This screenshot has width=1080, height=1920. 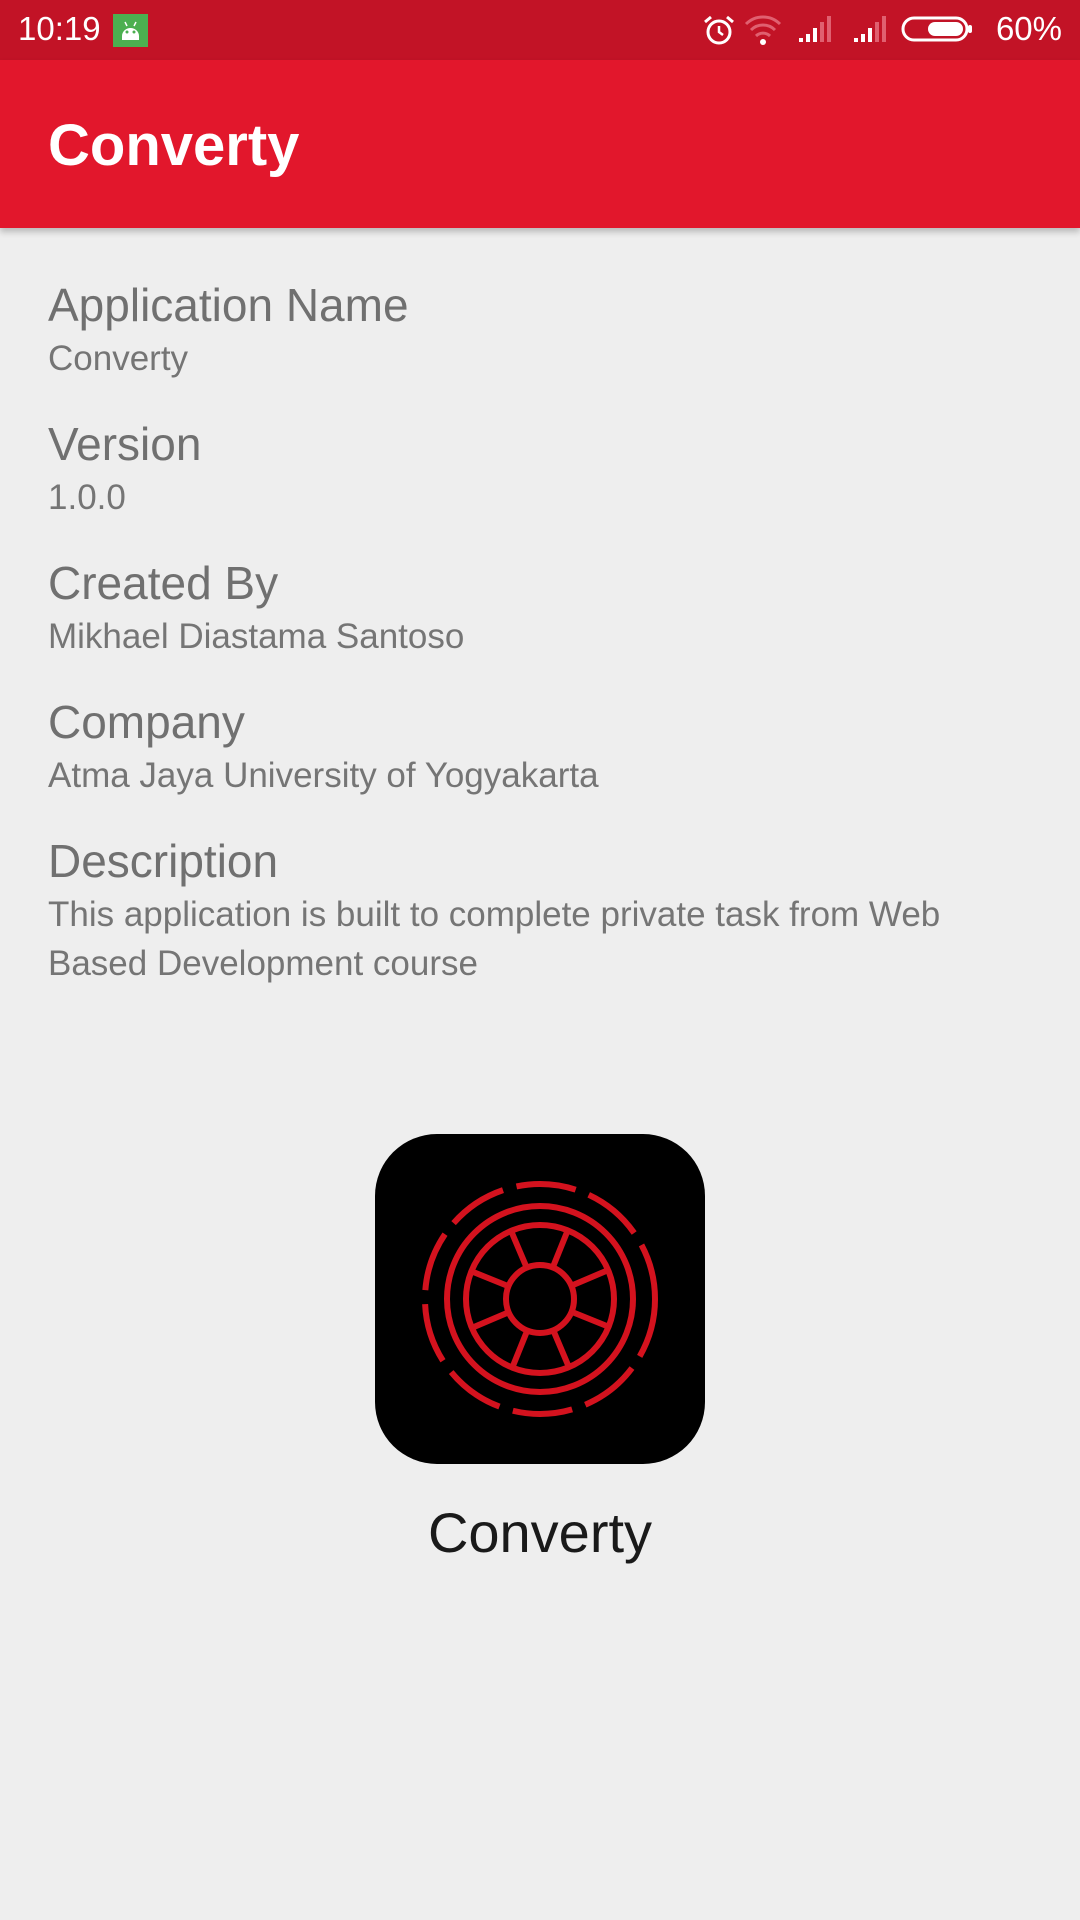 I want to click on battery-icon, so click(x=937, y=31).